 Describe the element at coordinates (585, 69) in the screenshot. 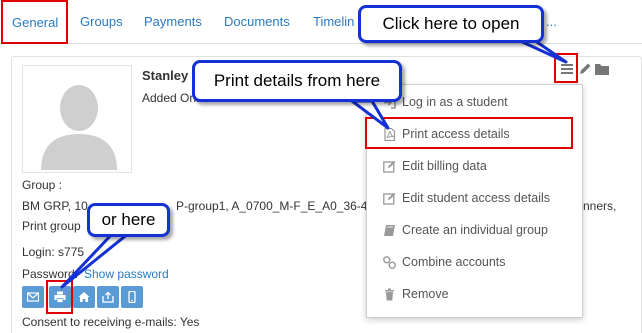

I see `pencil-icon` at that location.